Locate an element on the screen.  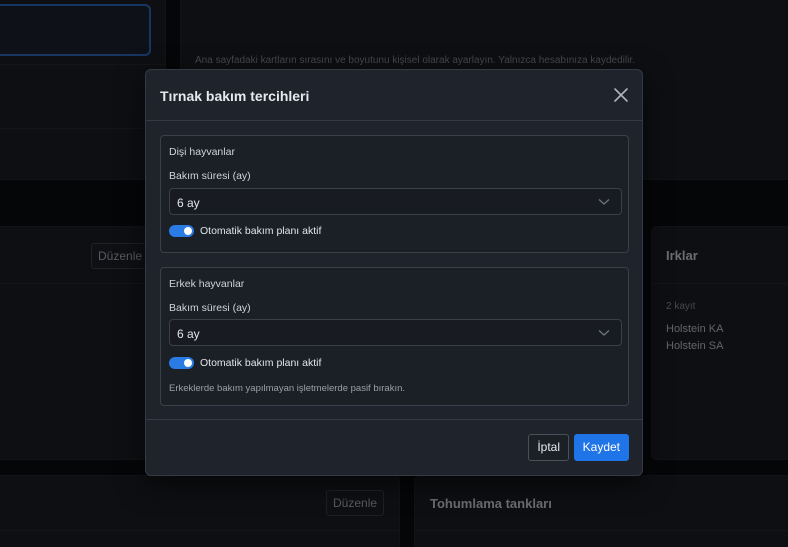
female-auto-plan-toggle is located at coordinates (181, 231).